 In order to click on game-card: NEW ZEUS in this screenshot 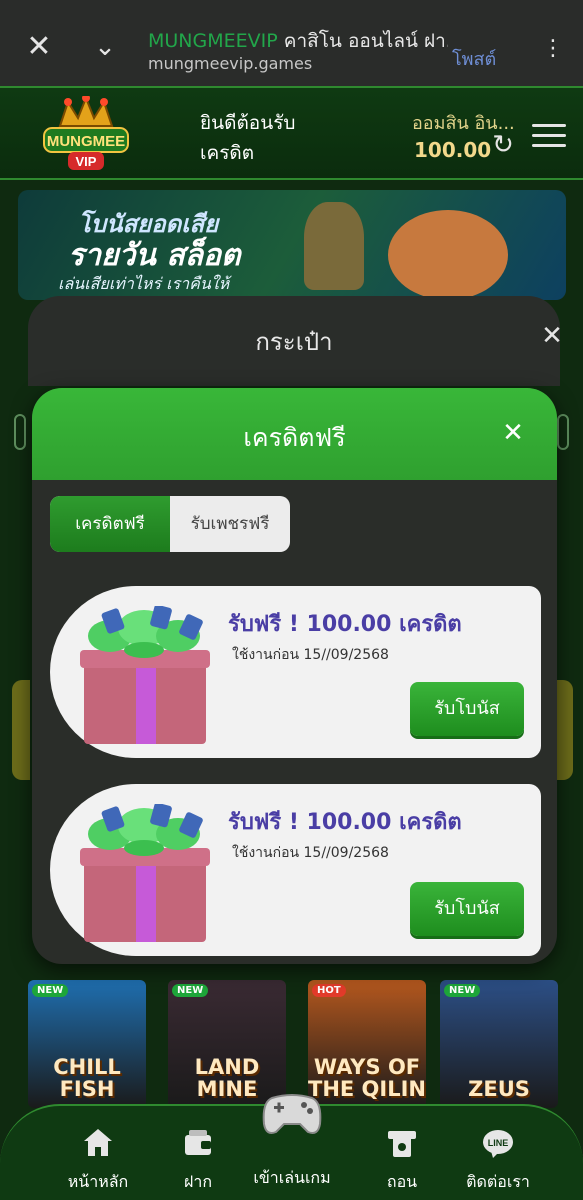, I will do `click(499, 1044)`.